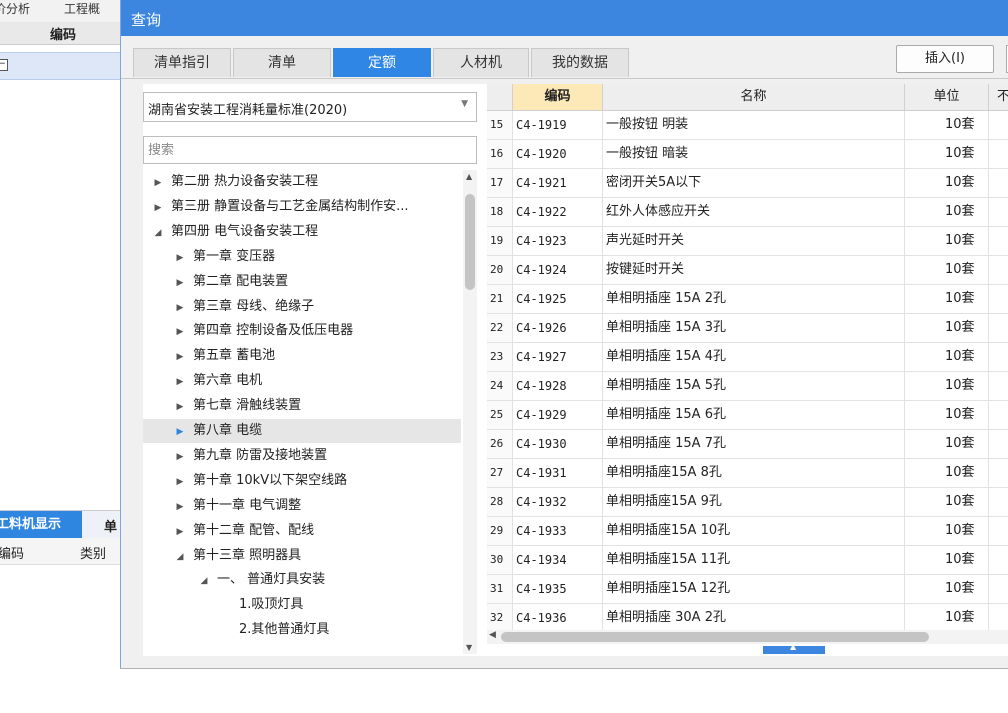 The width and height of the screenshot is (1008, 713). Describe the element at coordinates (310, 150) in the screenshot. I see `search-input` at that location.